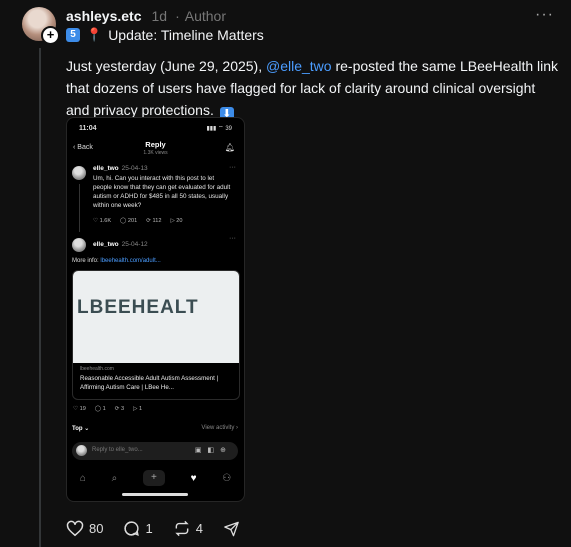  Describe the element at coordinates (163, 528) in the screenshot. I see `post-actions: 80 1 4` at that location.